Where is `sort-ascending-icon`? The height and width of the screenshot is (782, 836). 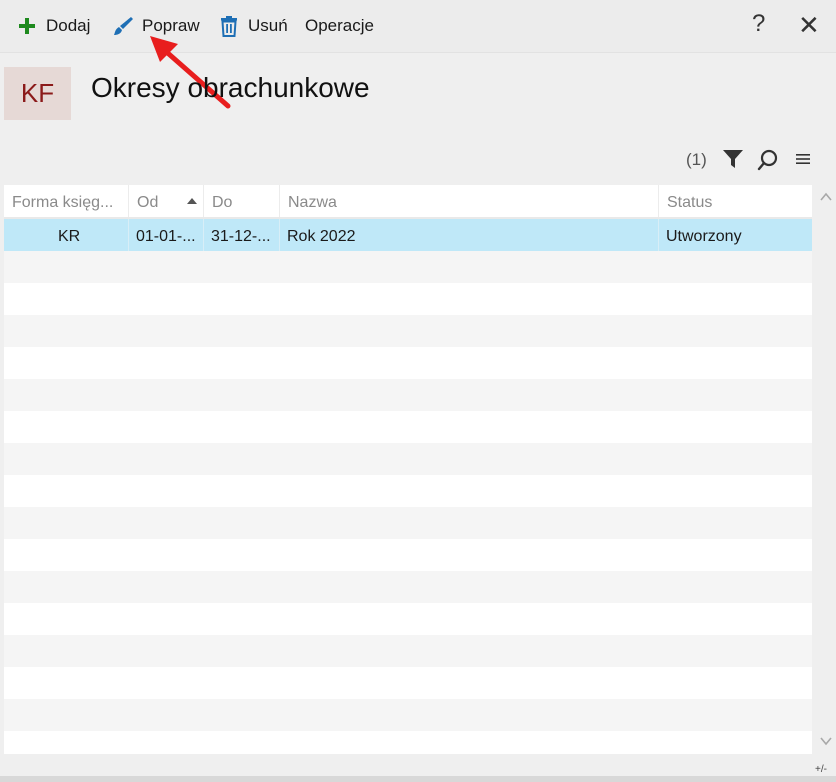 sort-ascending-icon is located at coordinates (192, 201).